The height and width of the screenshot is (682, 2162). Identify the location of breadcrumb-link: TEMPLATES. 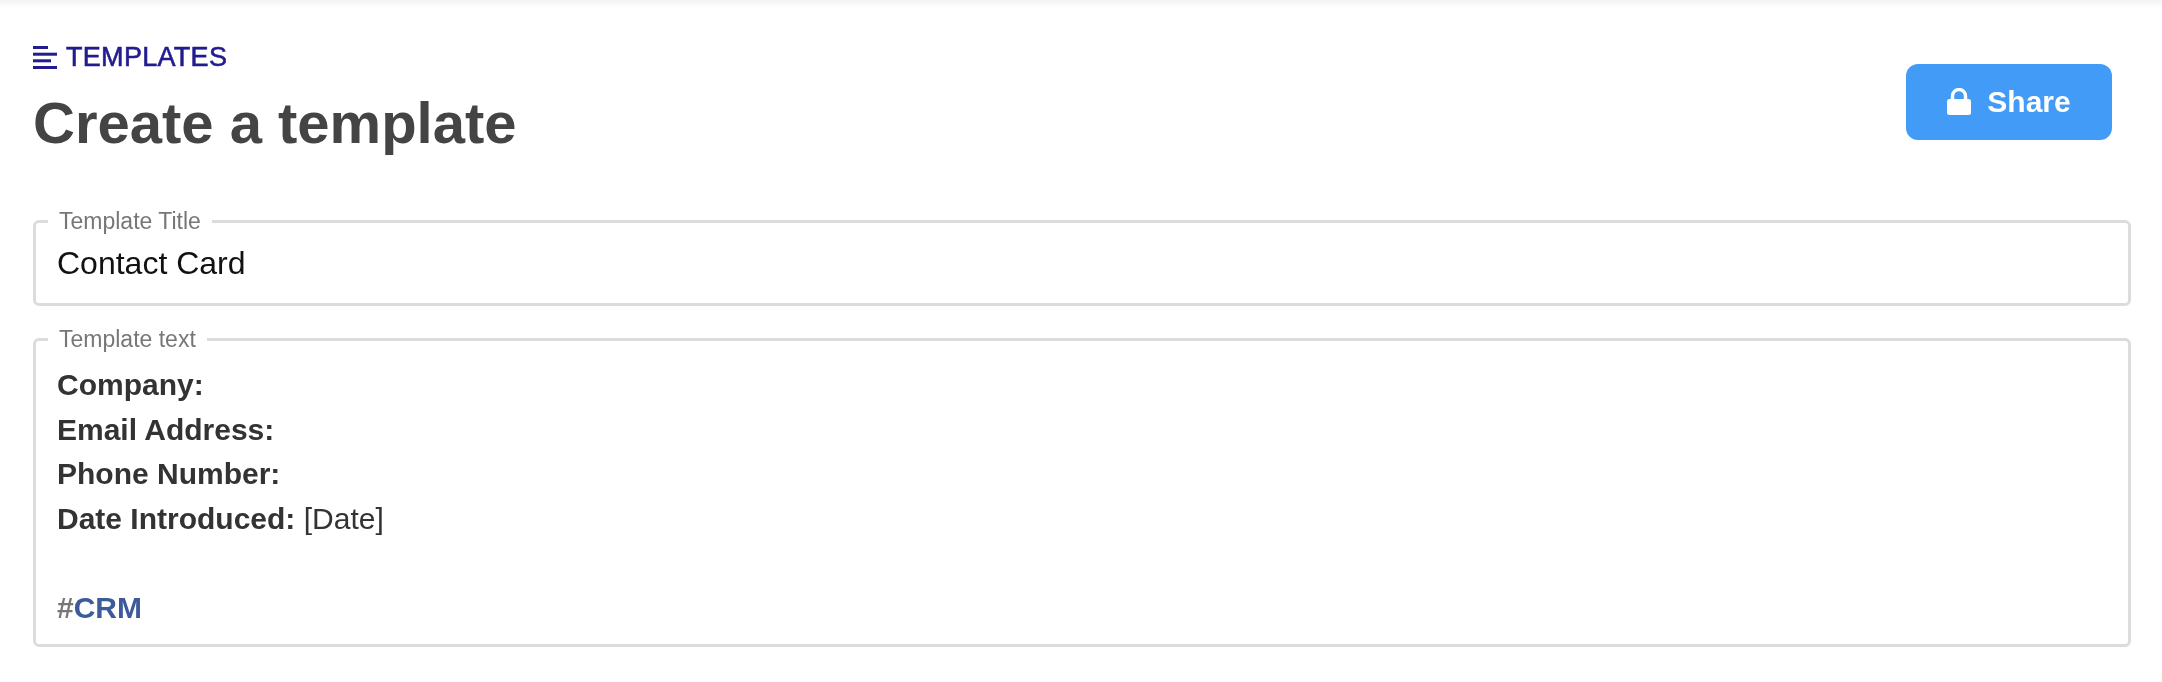
(147, 57).